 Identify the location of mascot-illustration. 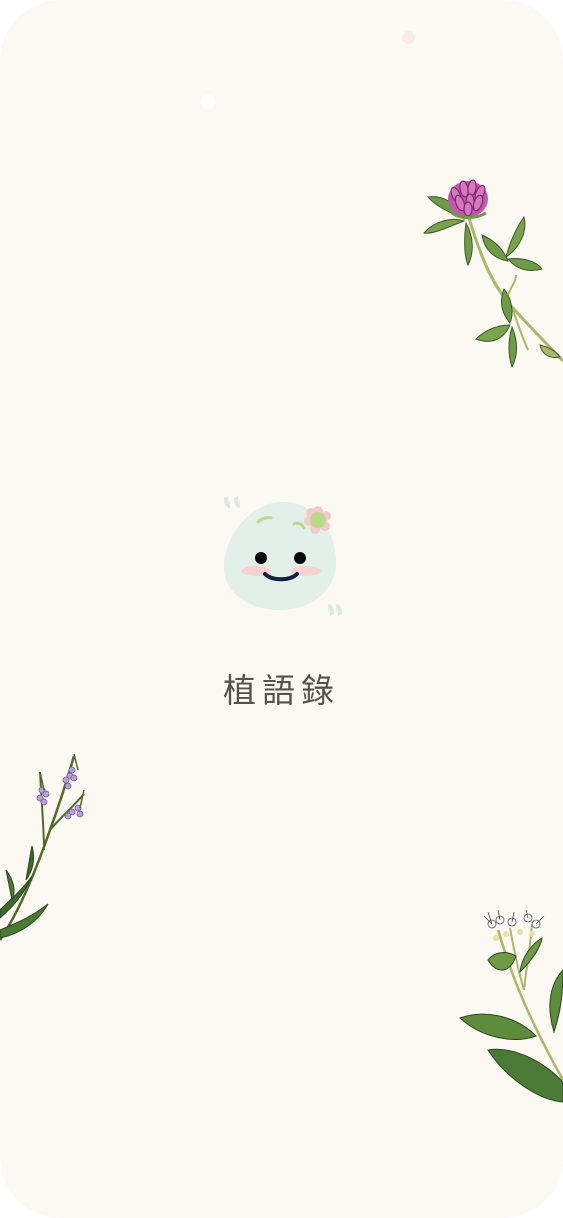
(282, 556).